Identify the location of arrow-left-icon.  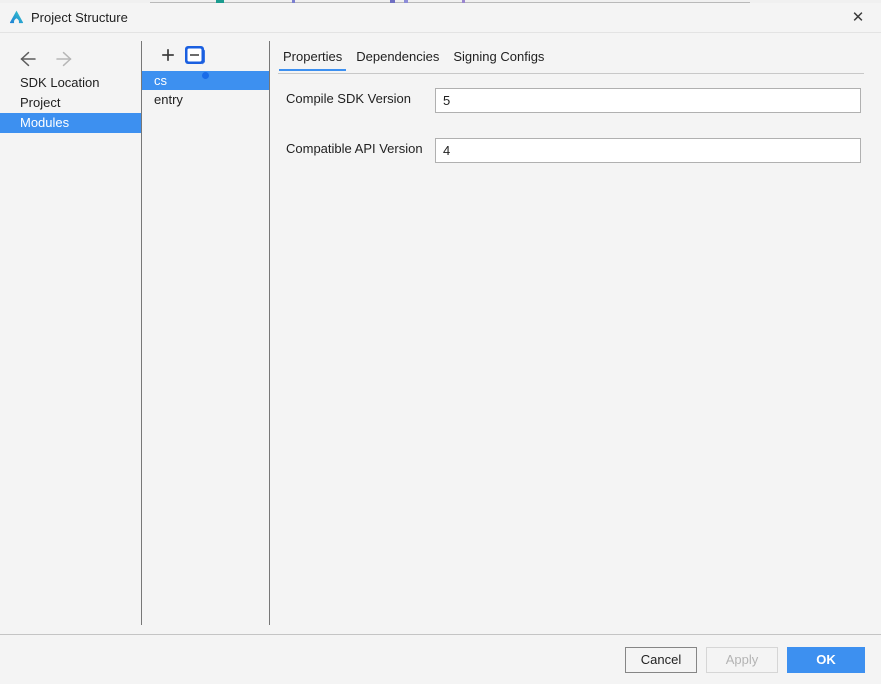
(29, 59).